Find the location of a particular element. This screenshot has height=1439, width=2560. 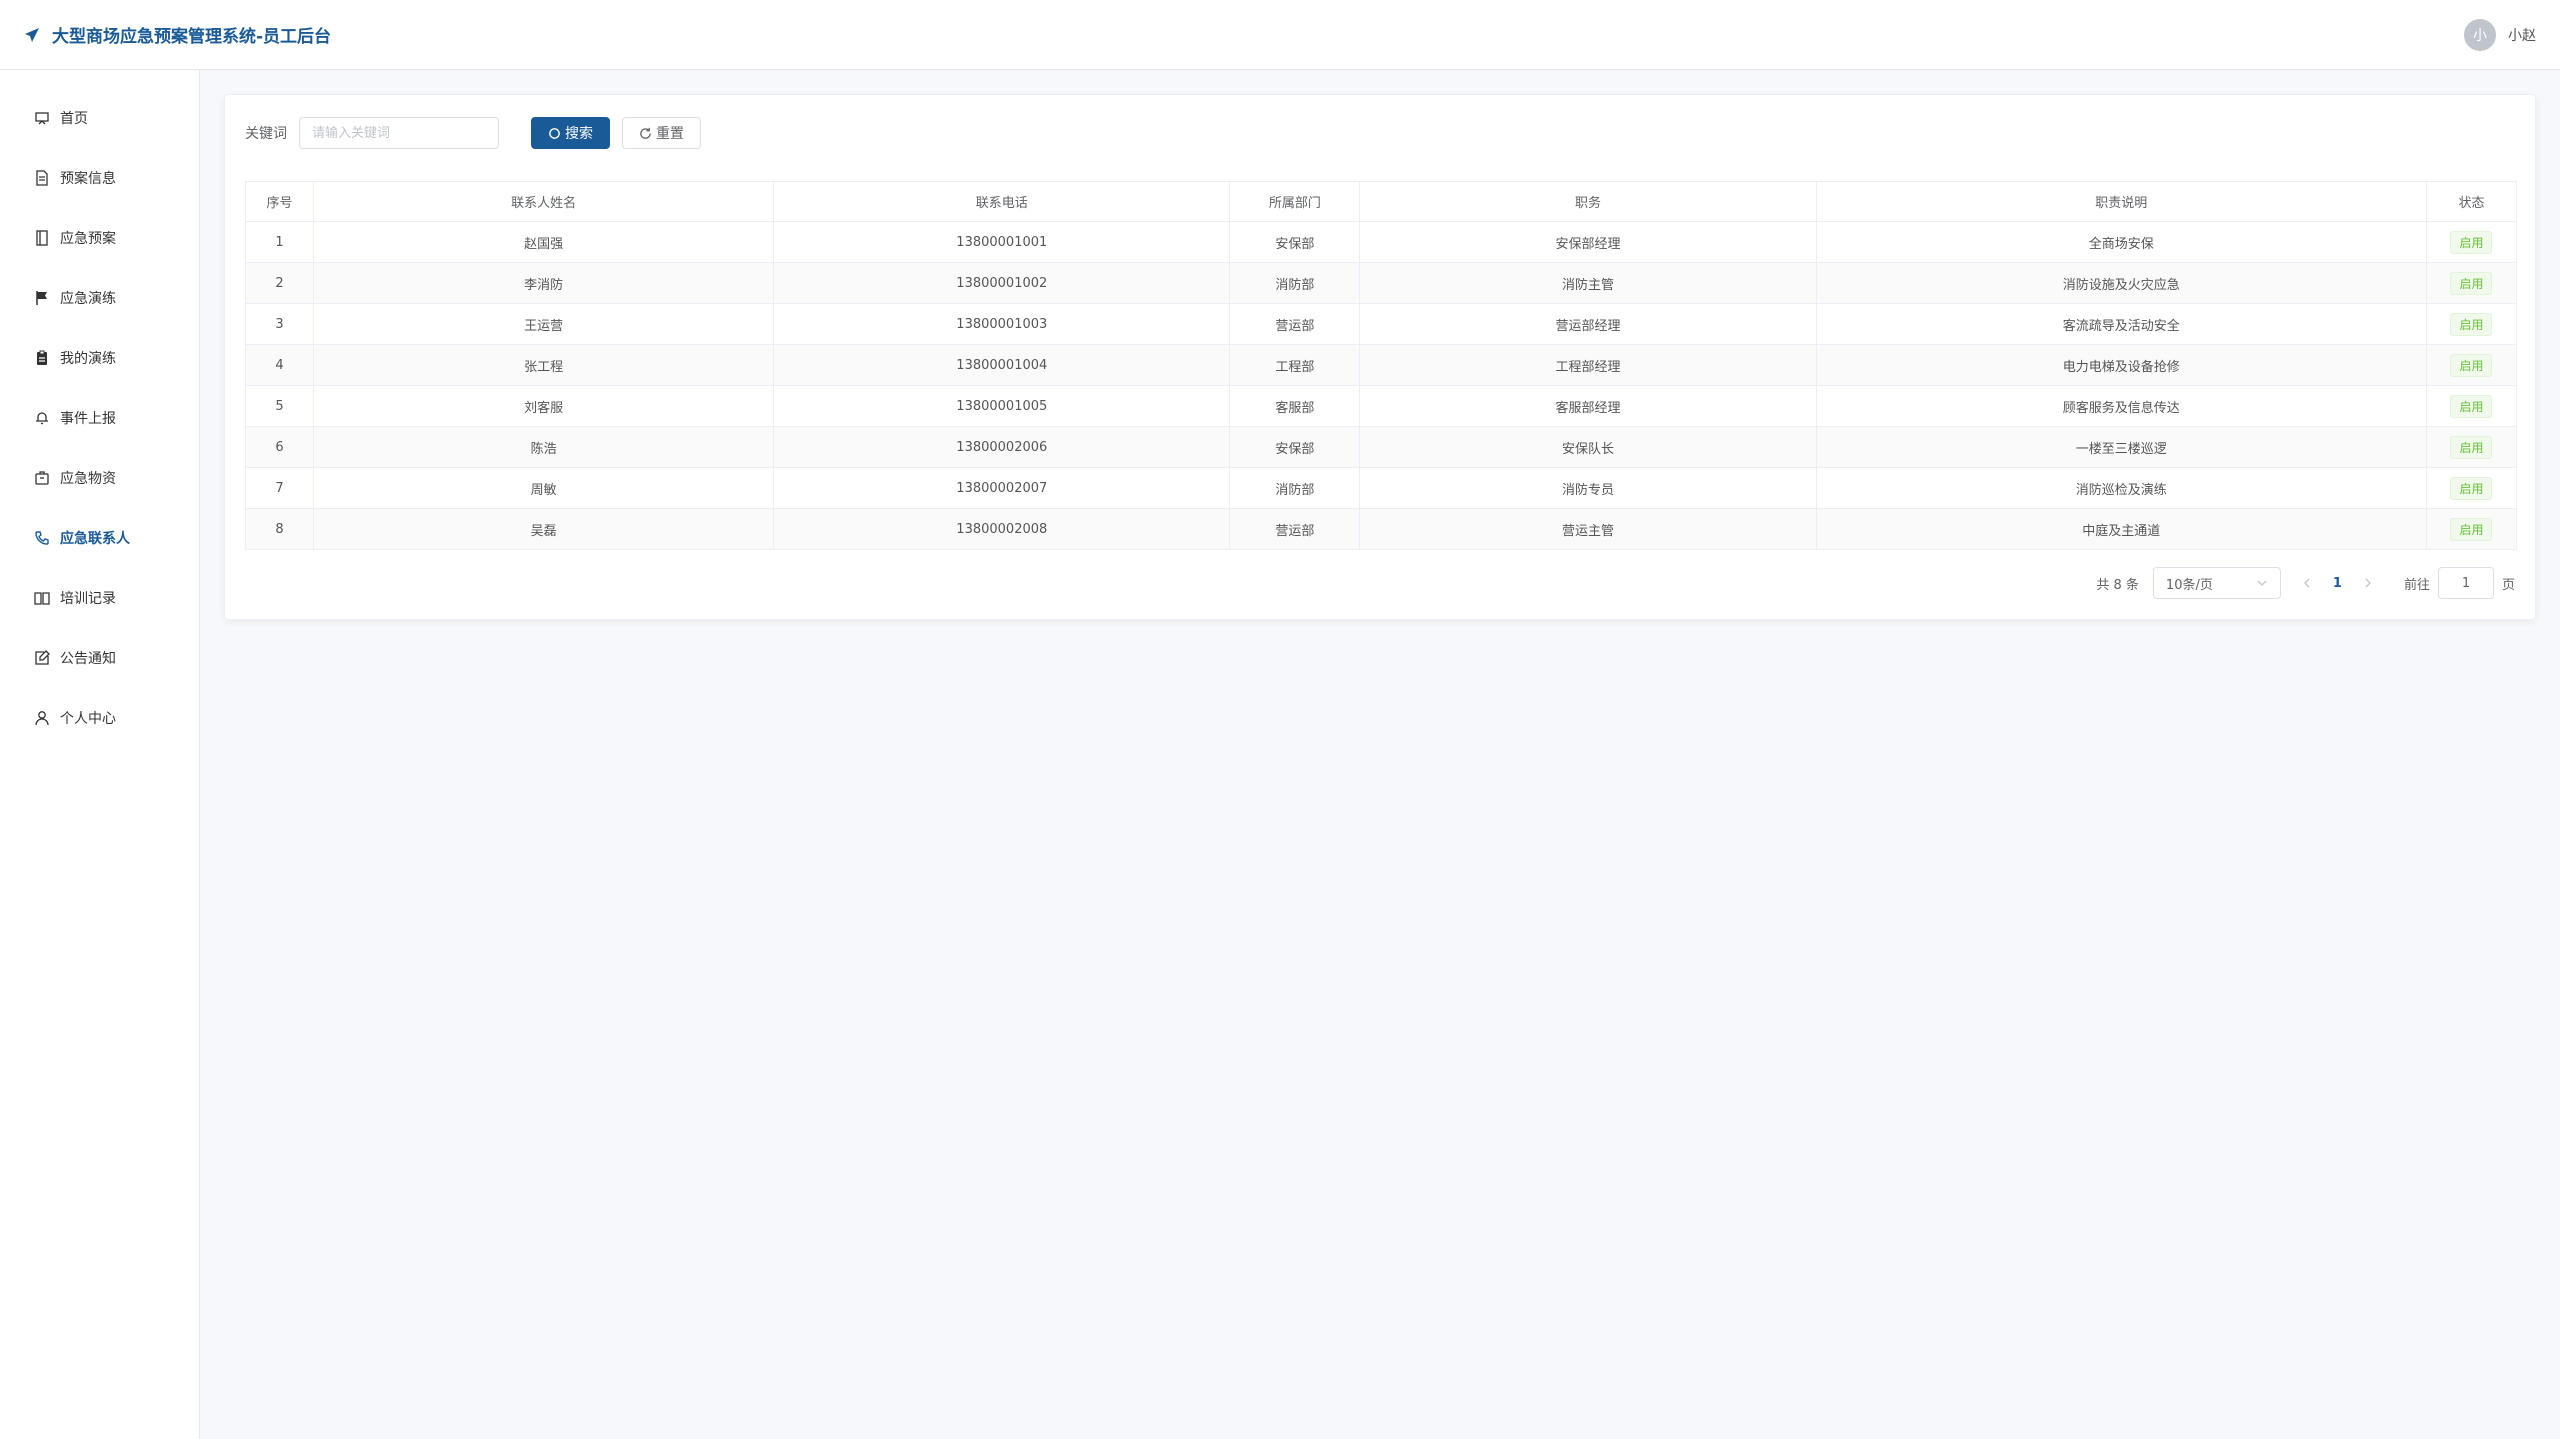

user-menu: 小 小赵 is located at coordinates (2500, 34).